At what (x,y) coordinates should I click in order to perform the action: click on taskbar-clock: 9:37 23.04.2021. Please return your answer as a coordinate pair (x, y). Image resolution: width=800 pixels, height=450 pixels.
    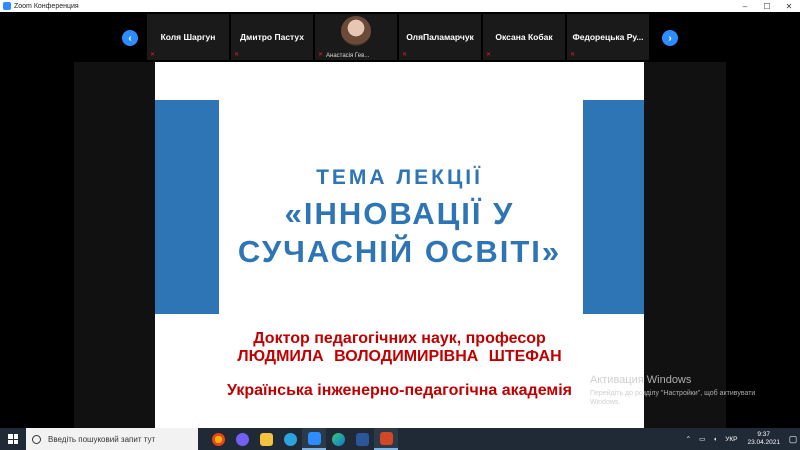
    Looking at the image, I should click on (763, 439).